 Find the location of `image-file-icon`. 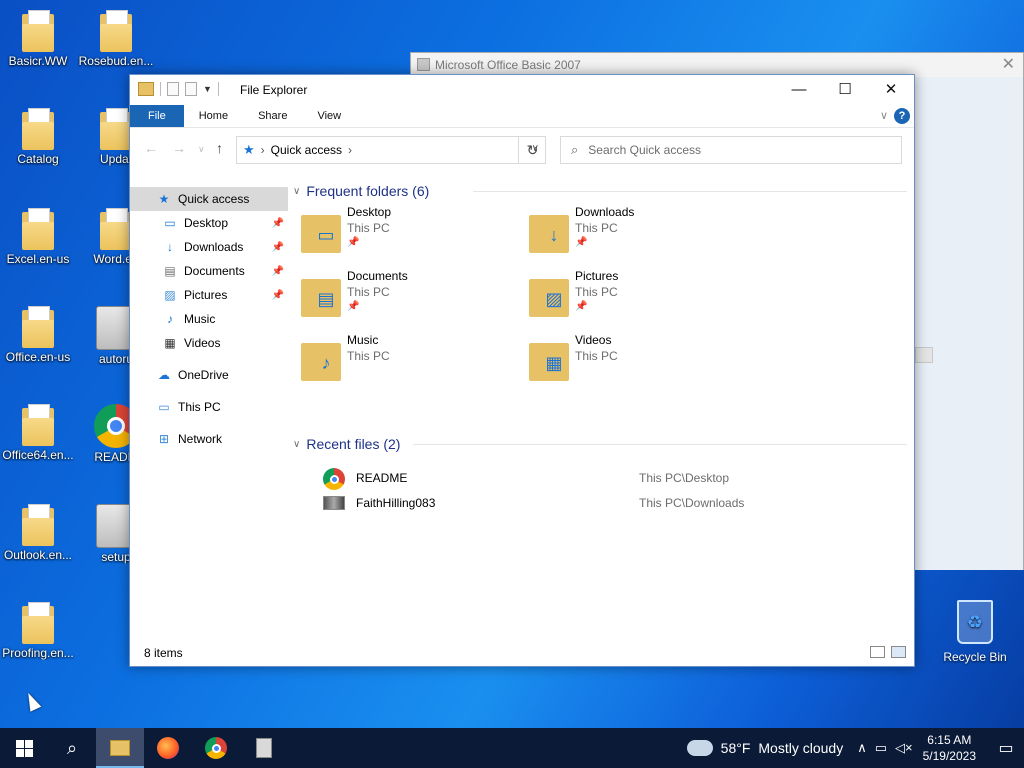

image-file-icon is located at coordinates (334, 503).